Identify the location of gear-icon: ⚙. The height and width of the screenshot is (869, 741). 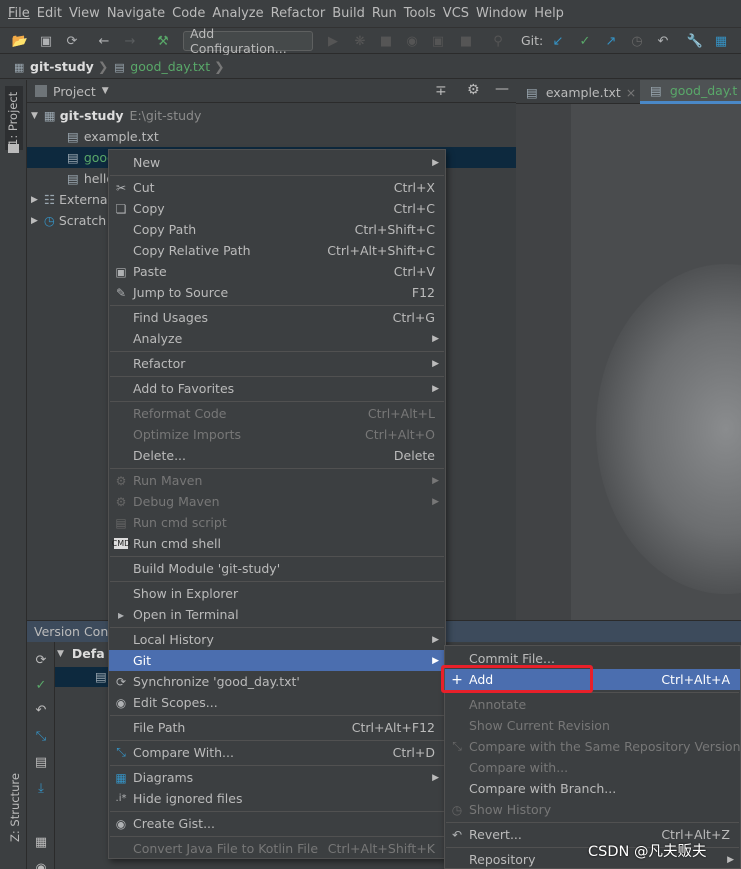
(473, 90).